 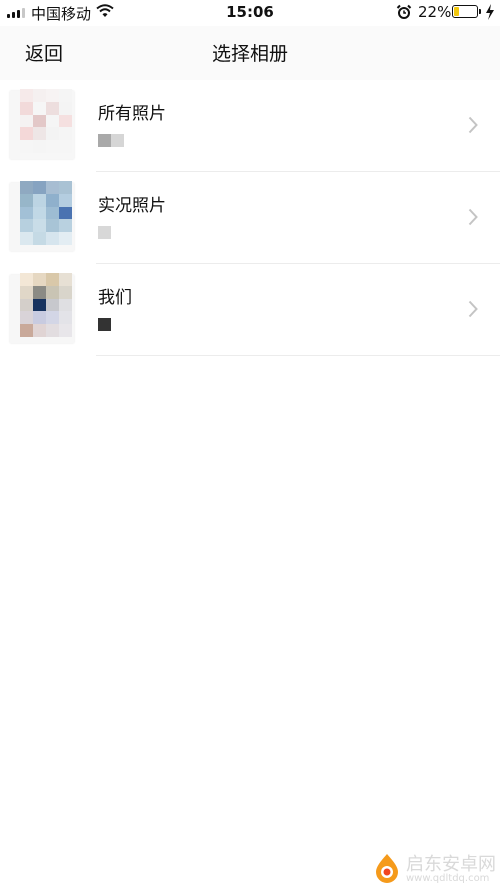 What do you see at coordinates (298, 355) in the screenshot?
I see `divider` at bounding box center [298, 355].